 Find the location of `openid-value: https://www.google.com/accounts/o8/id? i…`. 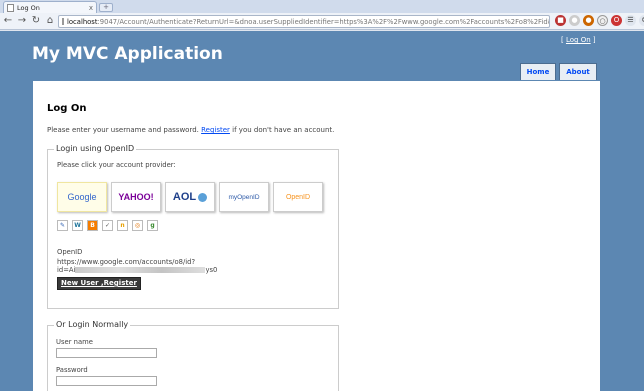

openid-value: https://www.google.com/accounts/o8/id? i… is located at coordinates (147, 266).